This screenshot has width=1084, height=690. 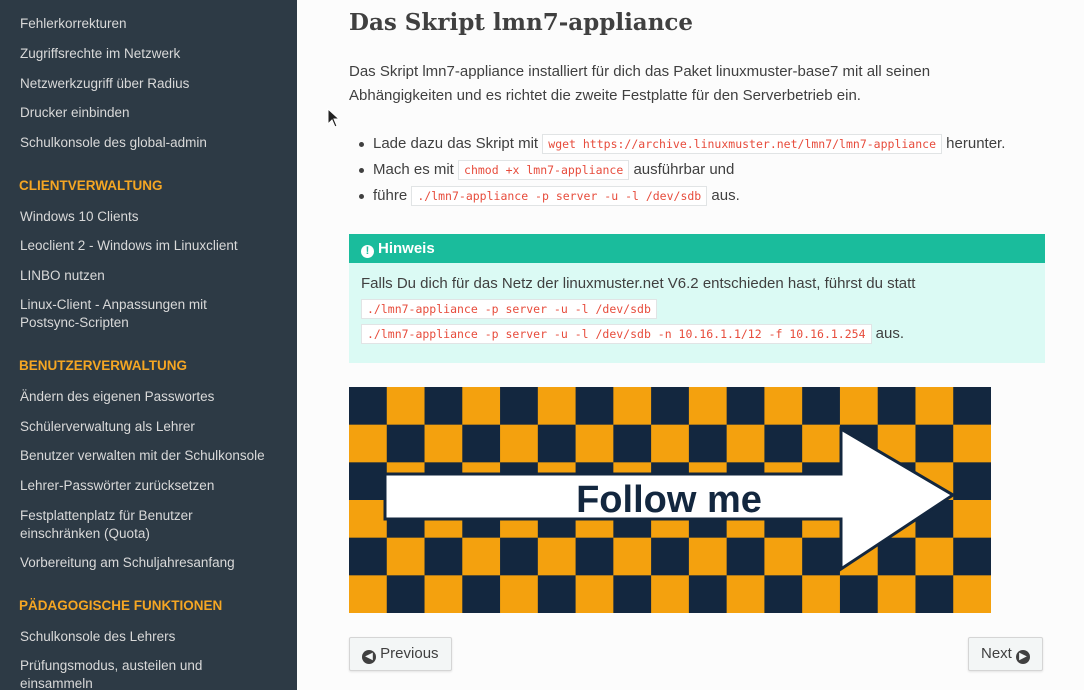 What do you see at coordinates (458, 143) in the screenshot?
I see `step-text: Lade dazu das Skript mit` at bounding box center [458, 143].